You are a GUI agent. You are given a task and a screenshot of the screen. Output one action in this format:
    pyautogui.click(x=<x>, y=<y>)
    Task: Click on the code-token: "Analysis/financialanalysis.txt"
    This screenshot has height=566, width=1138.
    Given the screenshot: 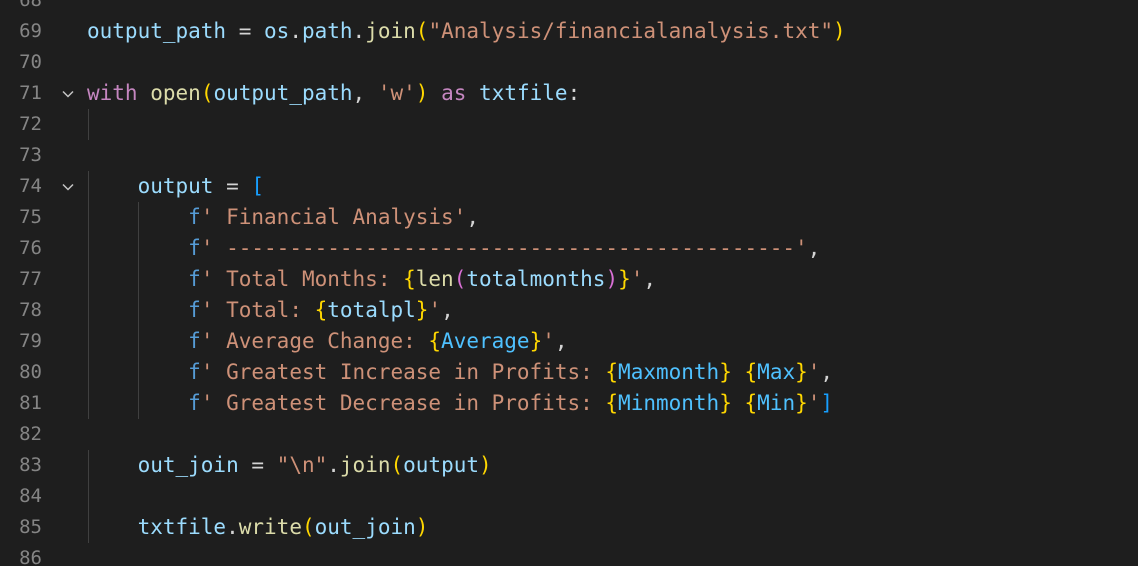 What is the action you would take?
    pyautogui.click(x=631, y=31)
    